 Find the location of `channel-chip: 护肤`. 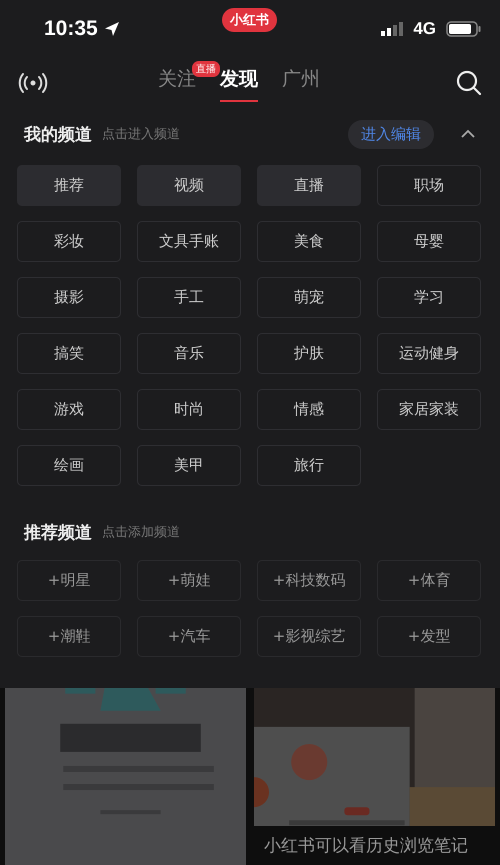

channel-chip: 护肤 is located at coordinates (309, 353).